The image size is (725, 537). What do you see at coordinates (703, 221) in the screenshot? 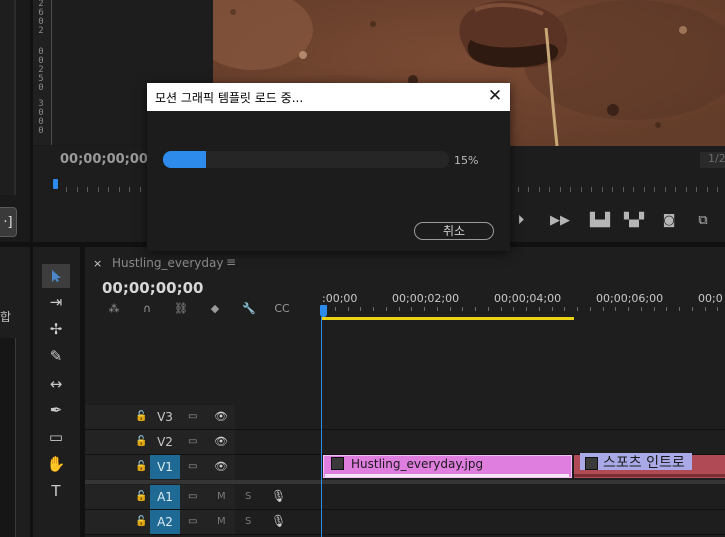
I see `compare-icon: ⧉` at bounding box center [703, 221].